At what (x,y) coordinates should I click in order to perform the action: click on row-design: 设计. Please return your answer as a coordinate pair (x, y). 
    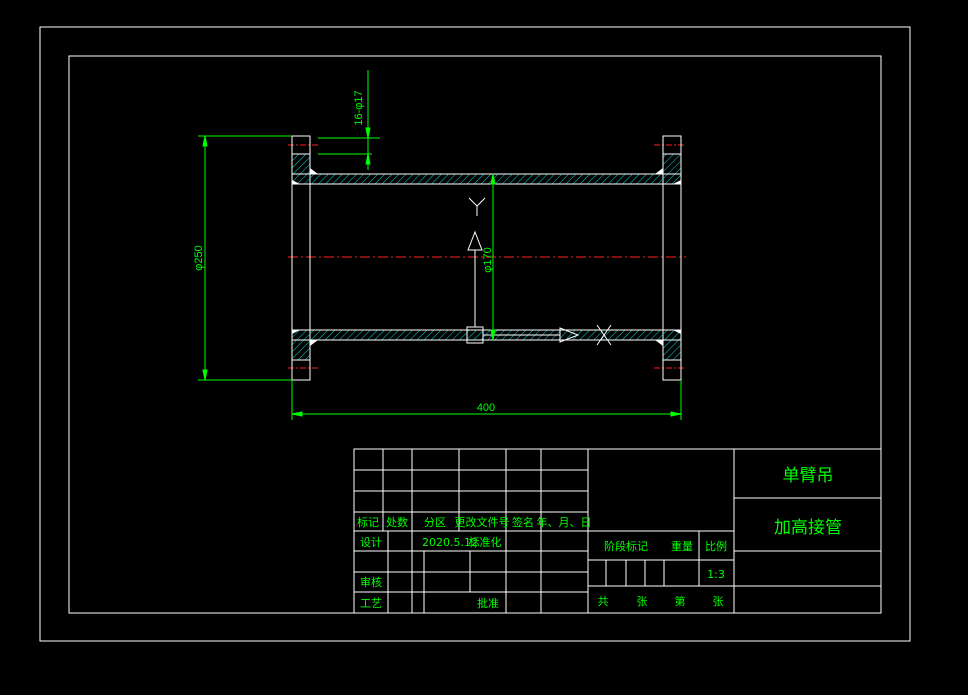
    Looking at the image, I should click on (371, 542).